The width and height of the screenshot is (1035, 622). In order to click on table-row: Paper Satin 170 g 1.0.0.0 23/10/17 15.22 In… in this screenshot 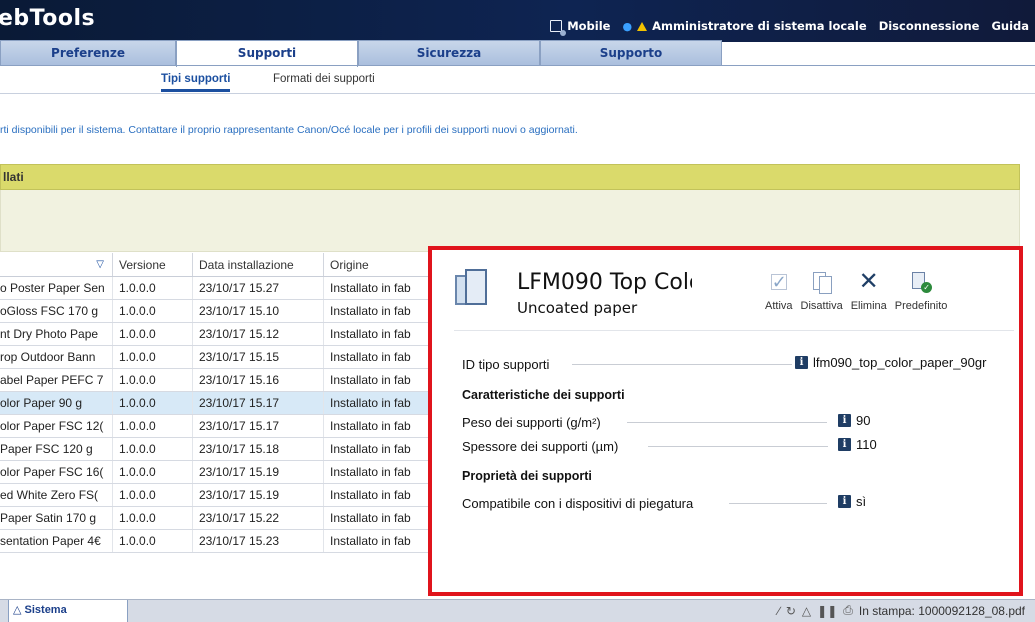, I will do `click(215, 518)`.